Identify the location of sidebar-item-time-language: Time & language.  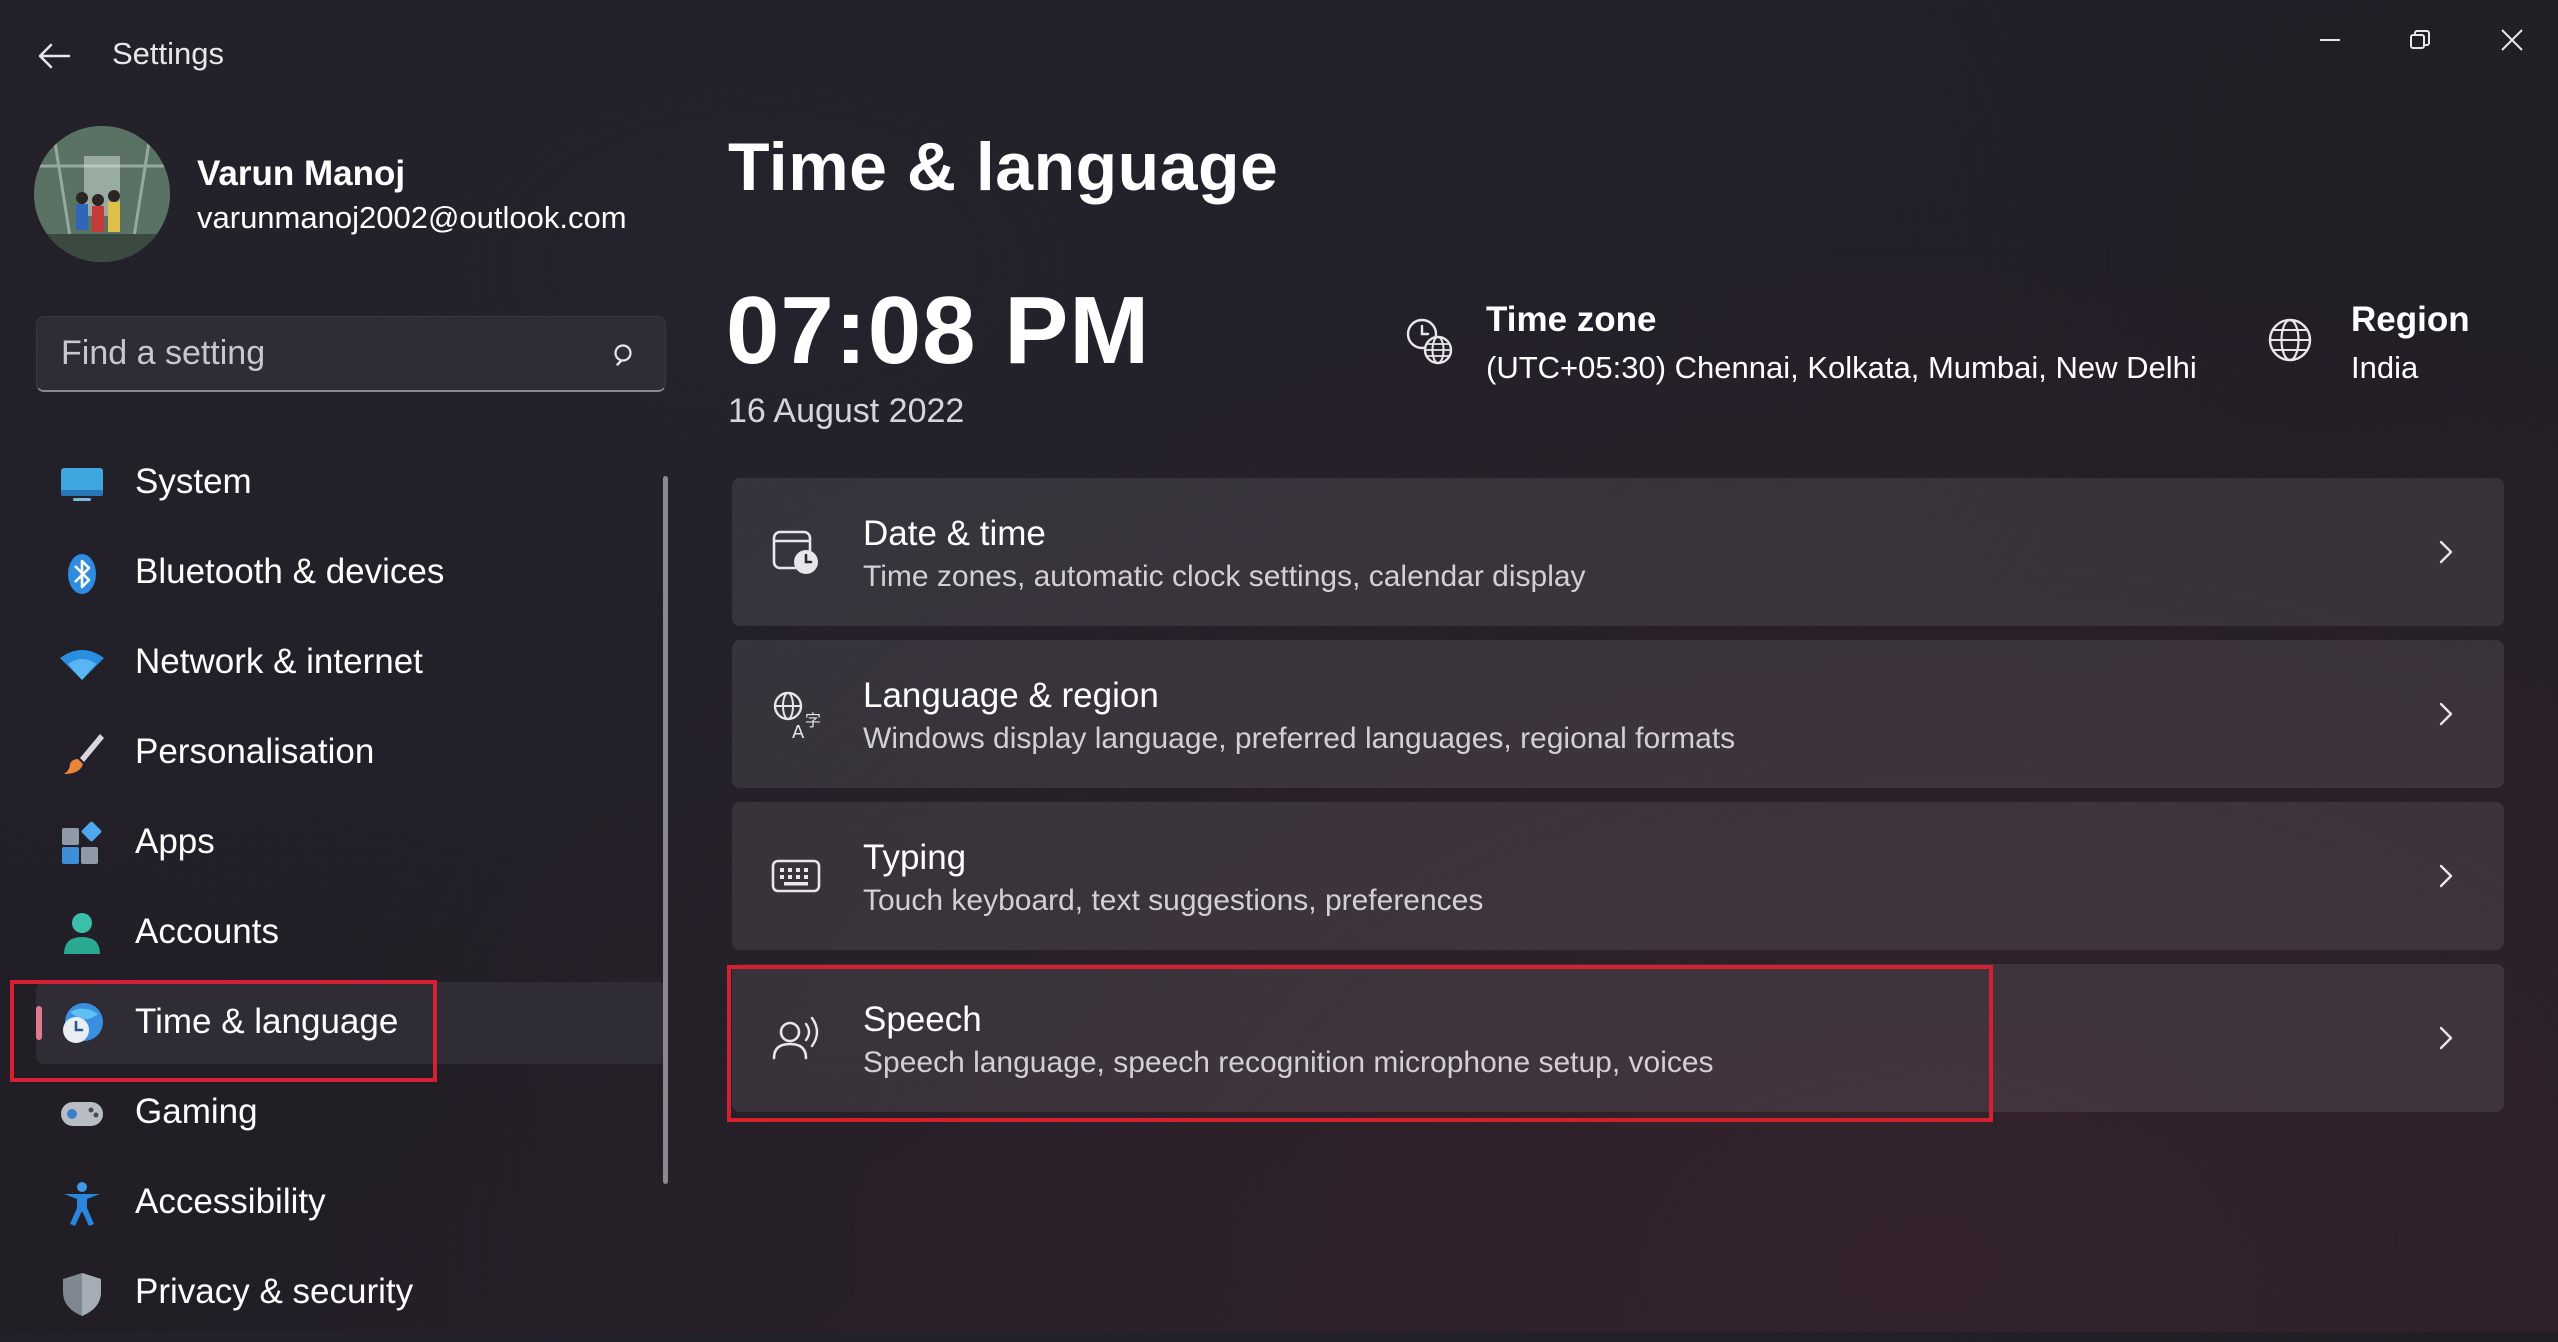
(351, 1023).